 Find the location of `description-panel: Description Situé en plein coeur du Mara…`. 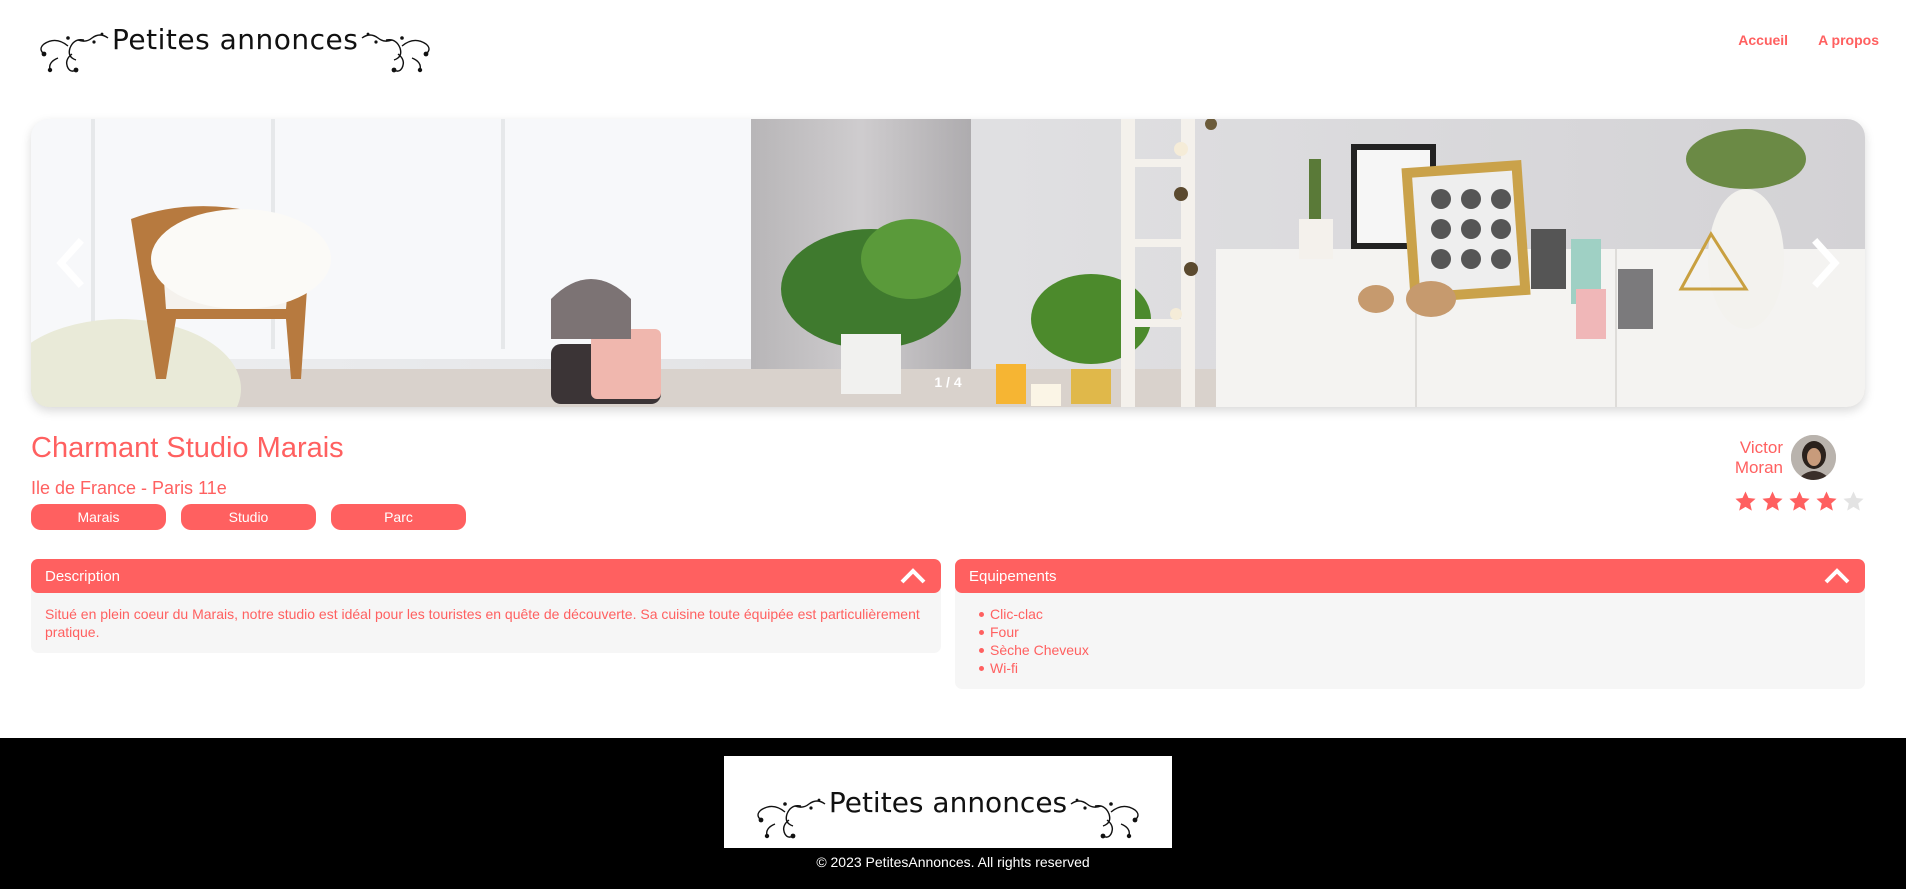

description-panel: Description Situé en plein coeur du Mara… is located at coordinates (486, 606).